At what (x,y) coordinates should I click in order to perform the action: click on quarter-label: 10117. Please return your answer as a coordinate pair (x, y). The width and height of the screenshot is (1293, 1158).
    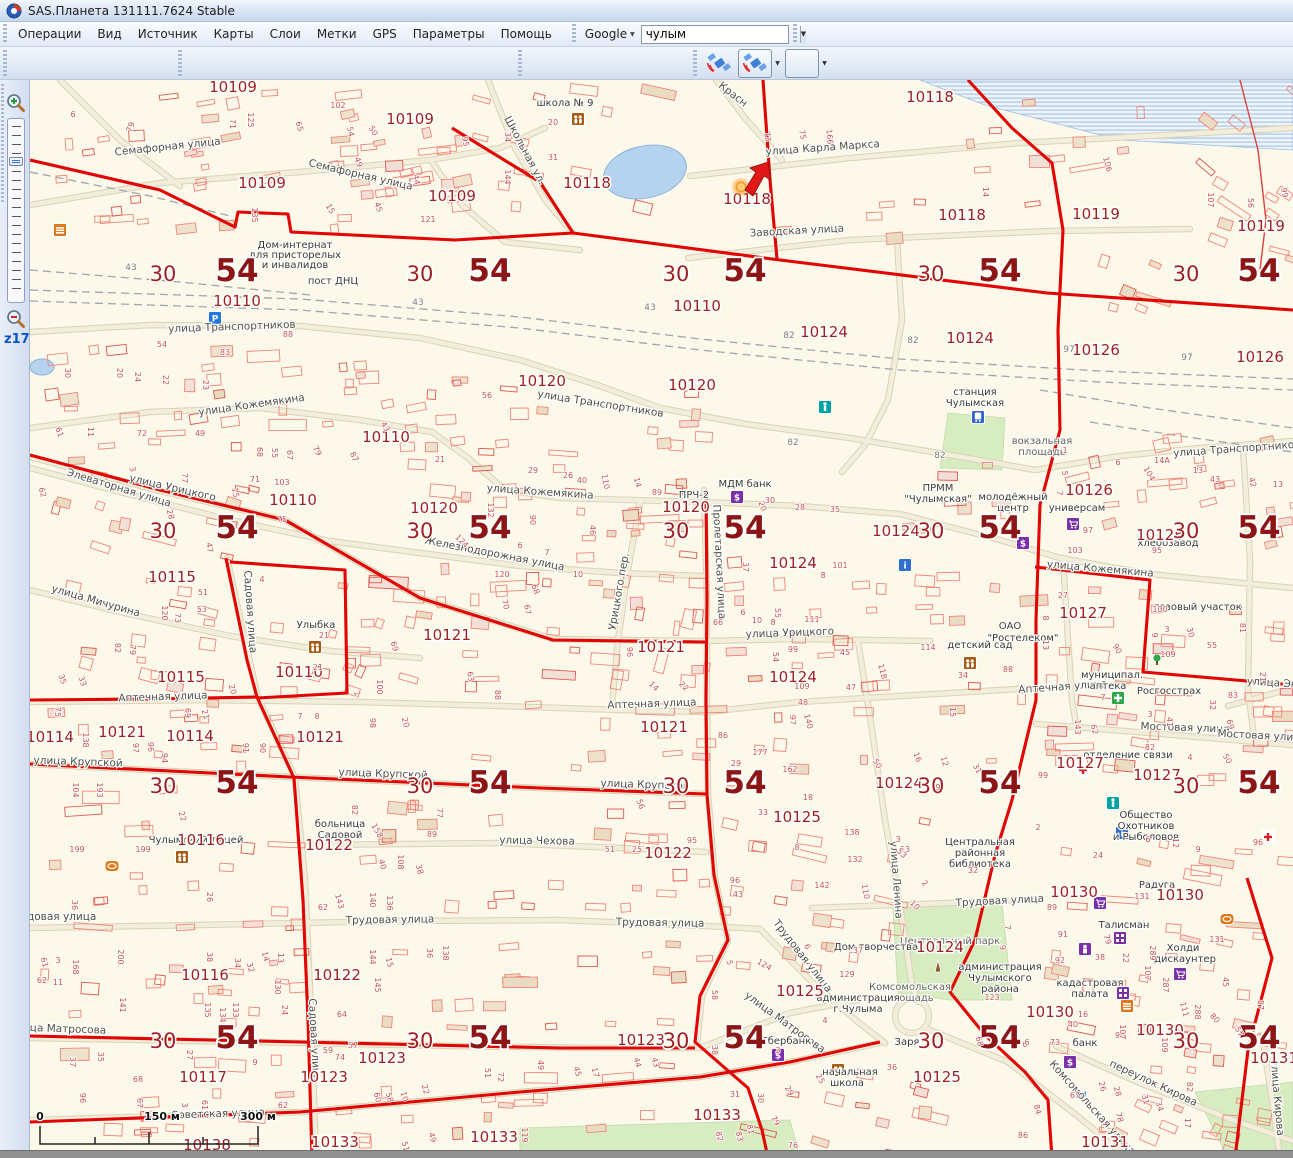
    Looking at the image, I should click on (203, 1077).